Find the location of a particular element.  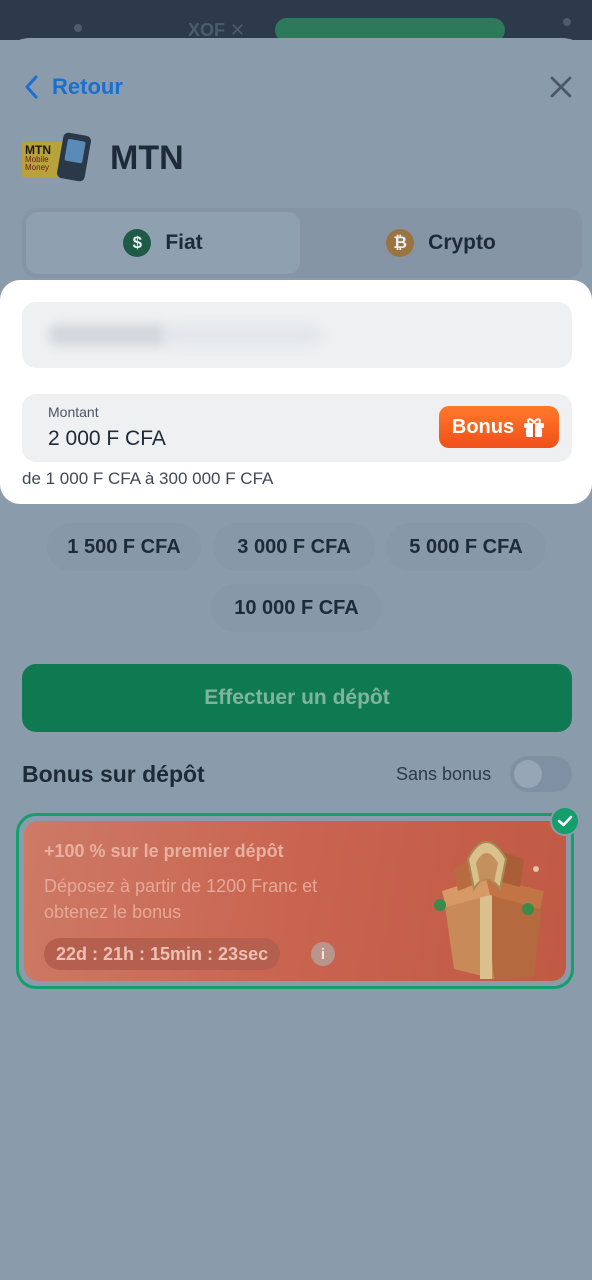

bonus-button-label: Bonus is located at coordinates (483, 426).